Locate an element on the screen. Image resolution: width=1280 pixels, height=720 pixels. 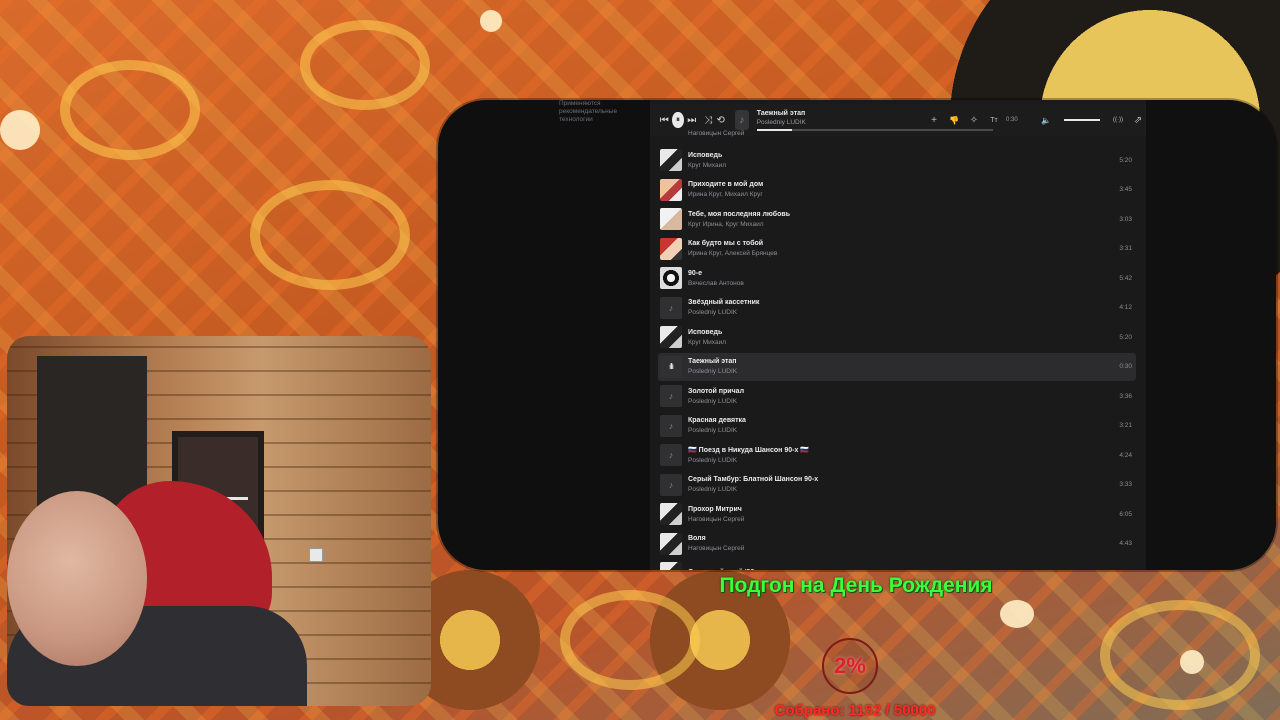
track-row: ♪ Звёздный кассетник Posledniy LUDIK 4:12 is located at coordinates (897, 308).